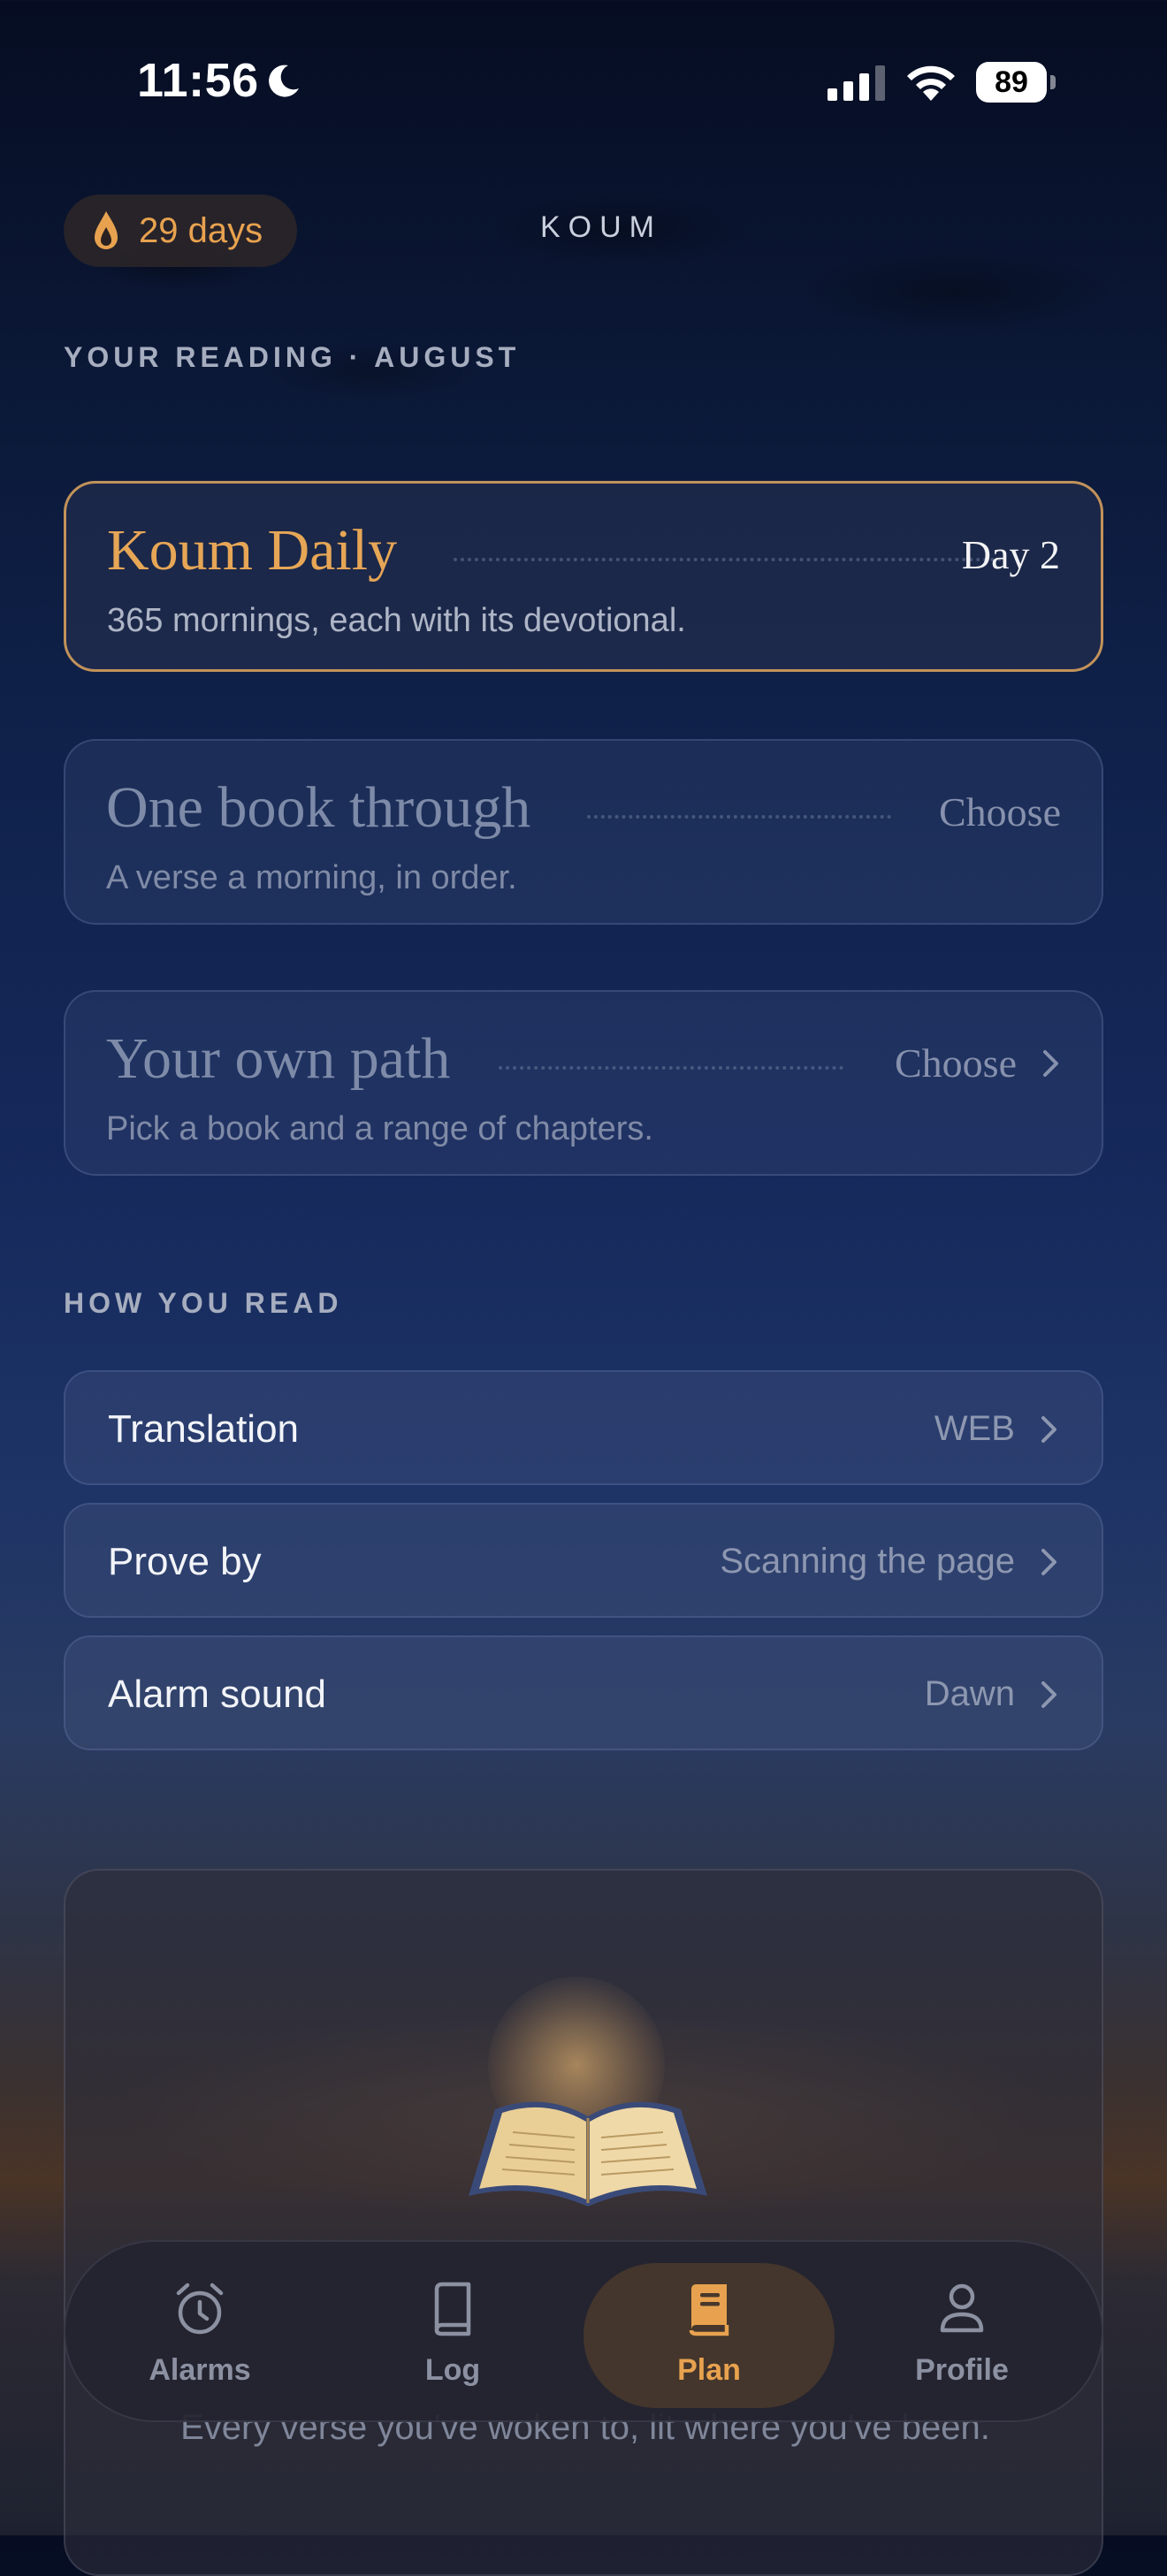 The image size is (1167, 2576). What do you see at coordinates (583, 1560) in the screenshot?
I see `setting-prove-by: Prove by Scanning the page` at bounding box center [583, 1560].